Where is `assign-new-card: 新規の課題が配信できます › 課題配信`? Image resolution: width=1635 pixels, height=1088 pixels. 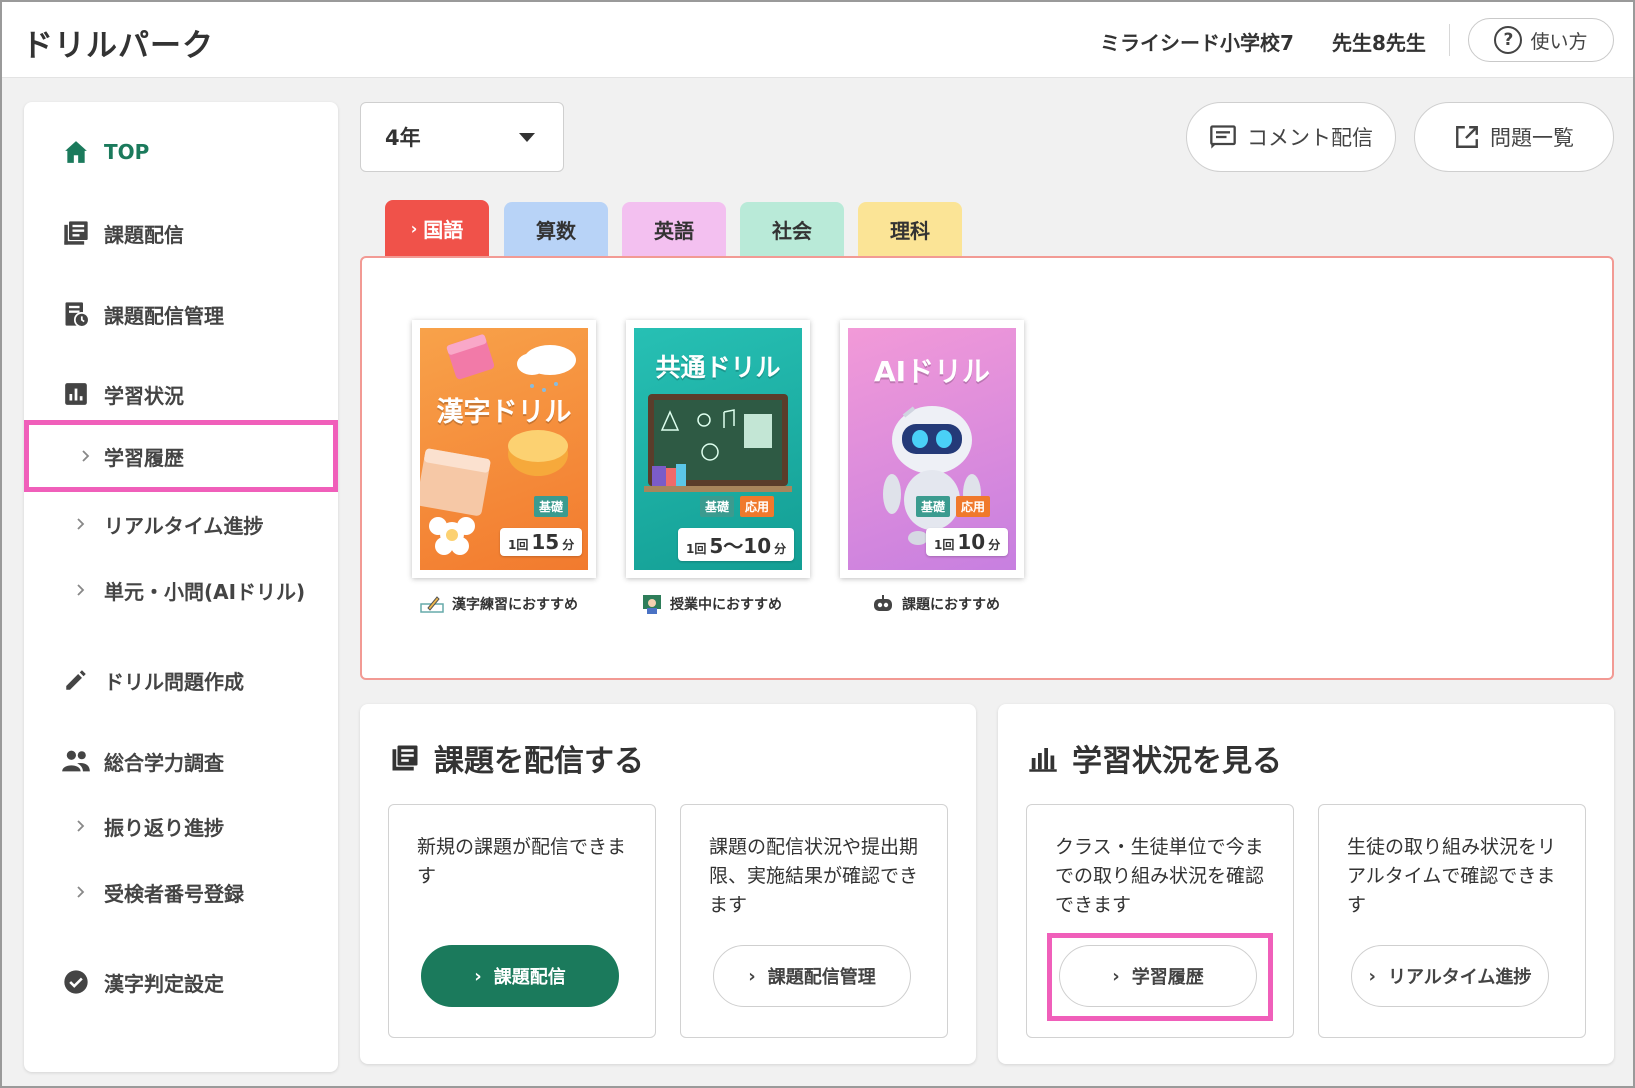
assign-new-card: 新規の課題が配信できます › 課題配信 is located at coordinates (522, 921).